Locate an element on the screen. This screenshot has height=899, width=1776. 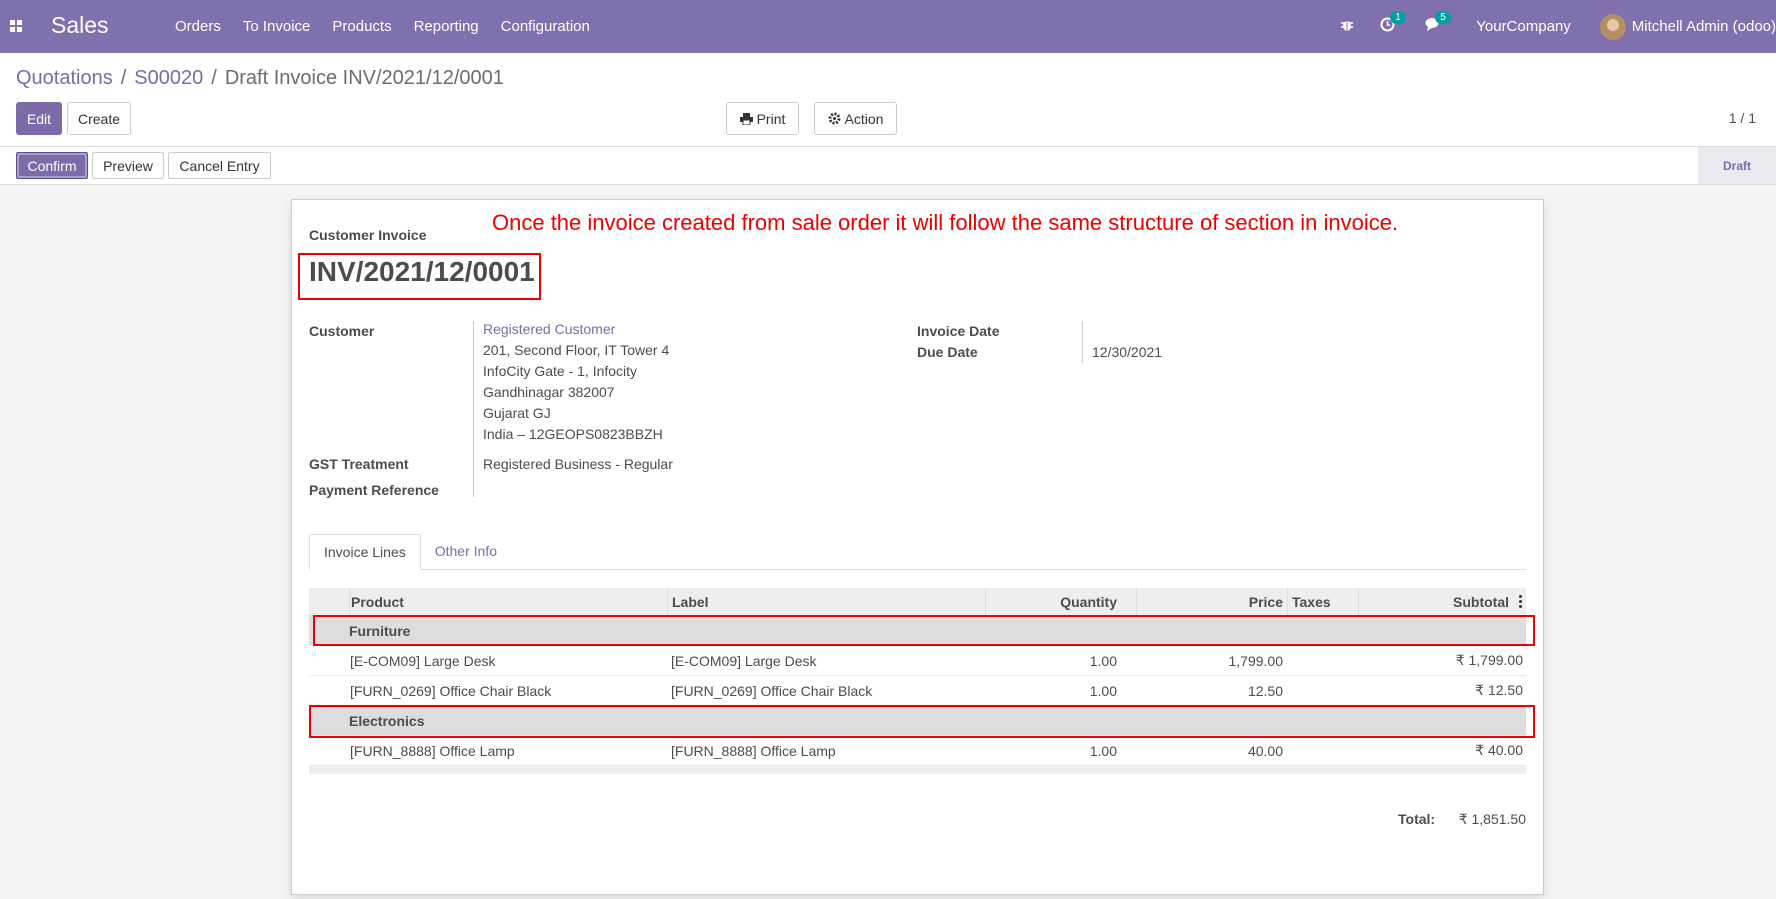
breadcrumb-quotations: Quotations is located at coordinates (64, 78).